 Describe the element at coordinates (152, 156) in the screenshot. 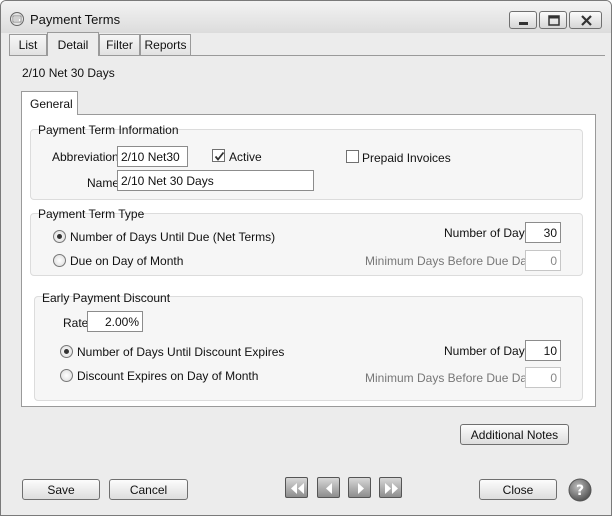

I see `abbreviation-input: 2/10 Net30` at that location.